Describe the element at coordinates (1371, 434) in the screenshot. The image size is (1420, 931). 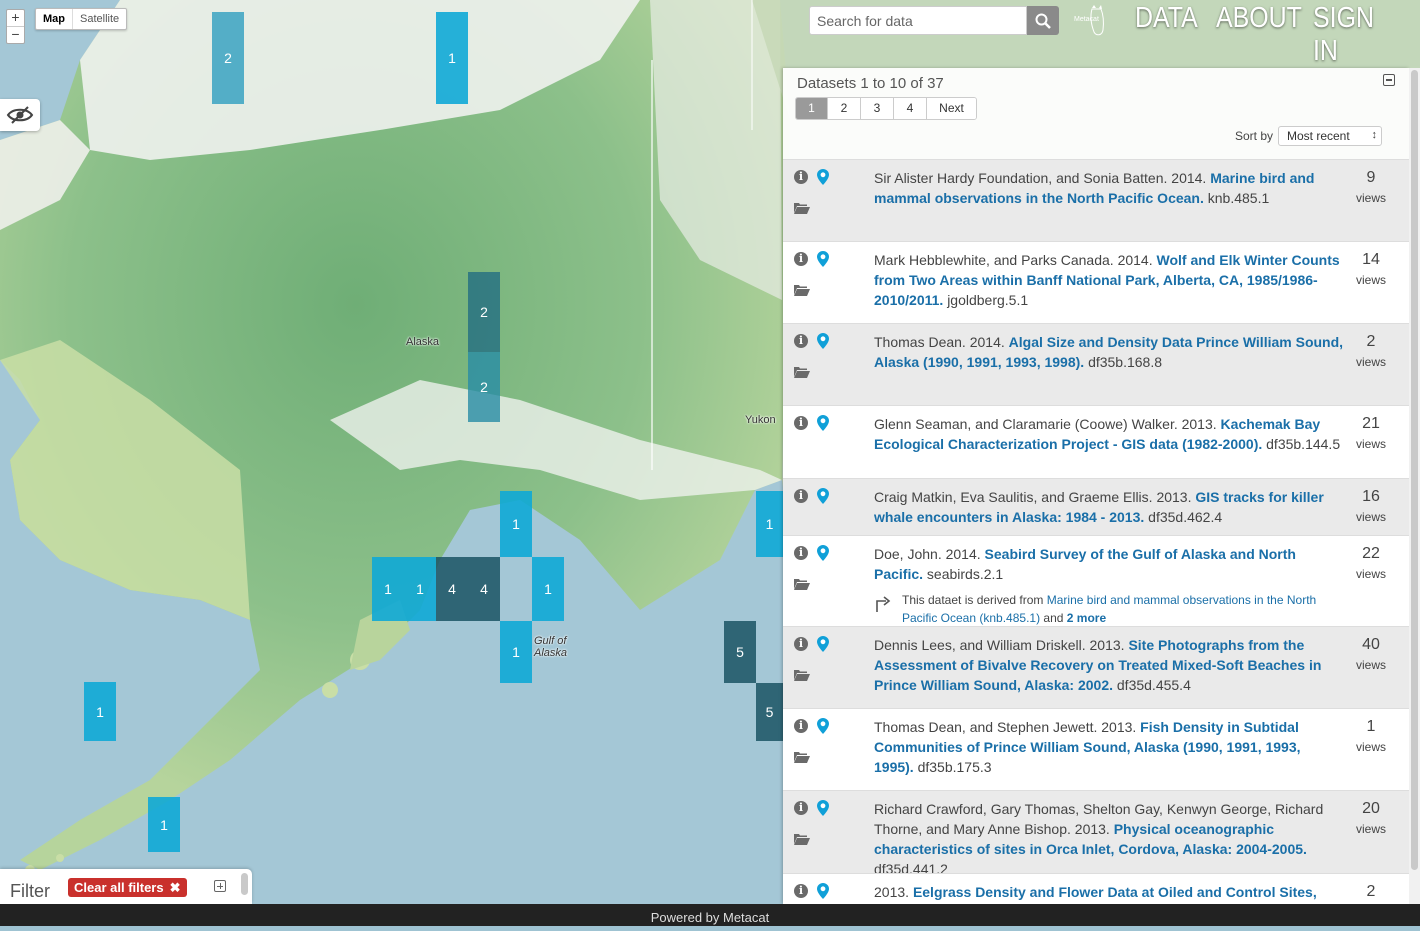
I see `view-count: 21 views` at that location.